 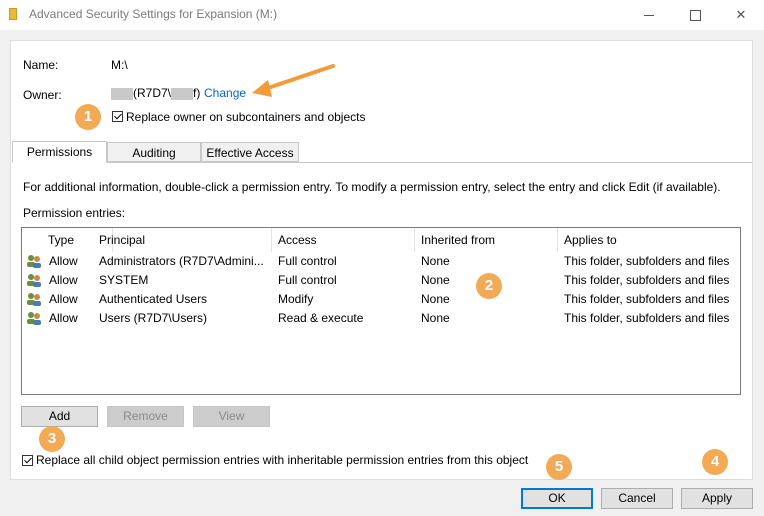 What do you see at coordinates (559, 467) in the screenshot?
I see `step-badge-5: 5` at bounding box center [559, 467].